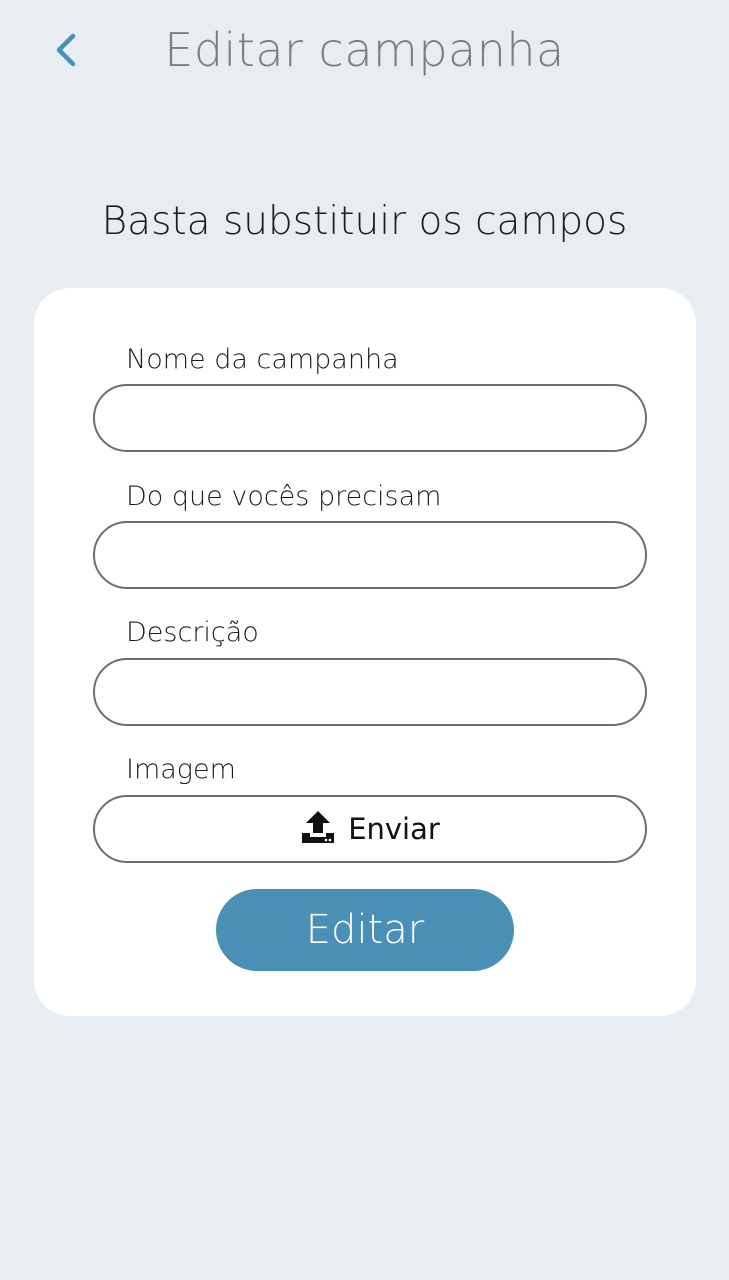 The width and height of the screenshot is (729, 1280). Describe the element at coordinates (192, 632) in the screenshot. I see `description-label: Descrição` at that location.